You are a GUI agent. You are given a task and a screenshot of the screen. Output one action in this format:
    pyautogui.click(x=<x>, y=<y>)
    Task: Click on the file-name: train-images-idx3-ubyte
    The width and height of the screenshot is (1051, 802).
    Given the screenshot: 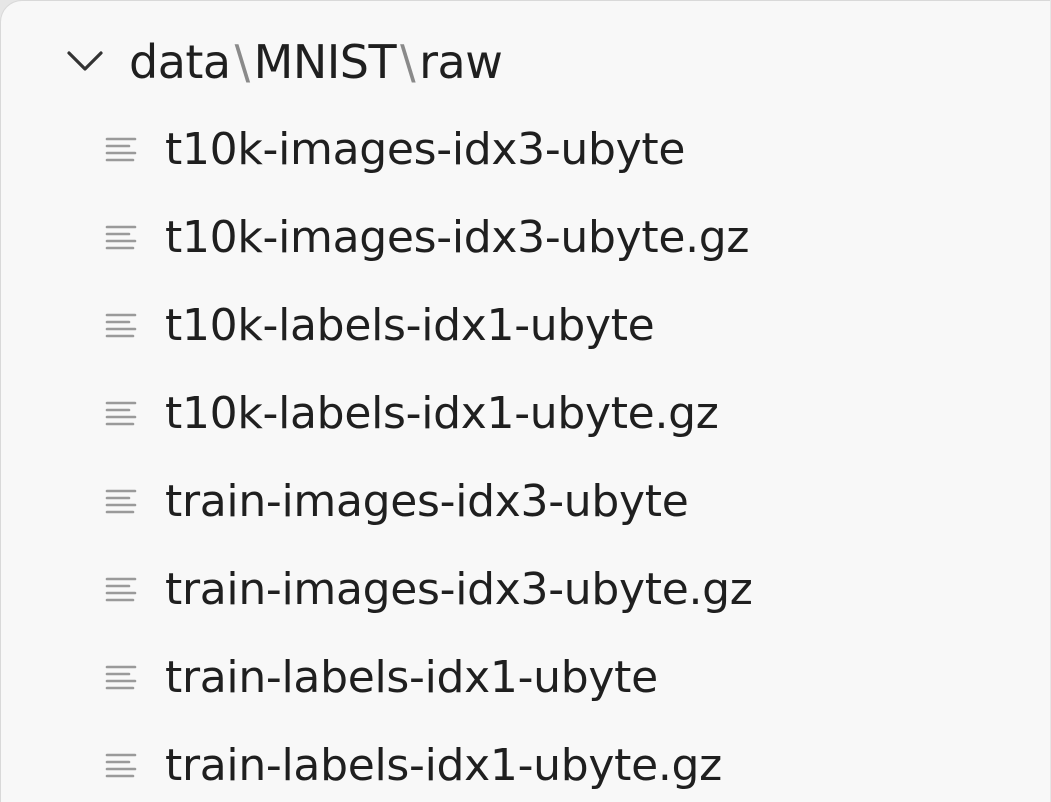 What is the action you would take?
    pyautogui.click(x=427, y=501)
    